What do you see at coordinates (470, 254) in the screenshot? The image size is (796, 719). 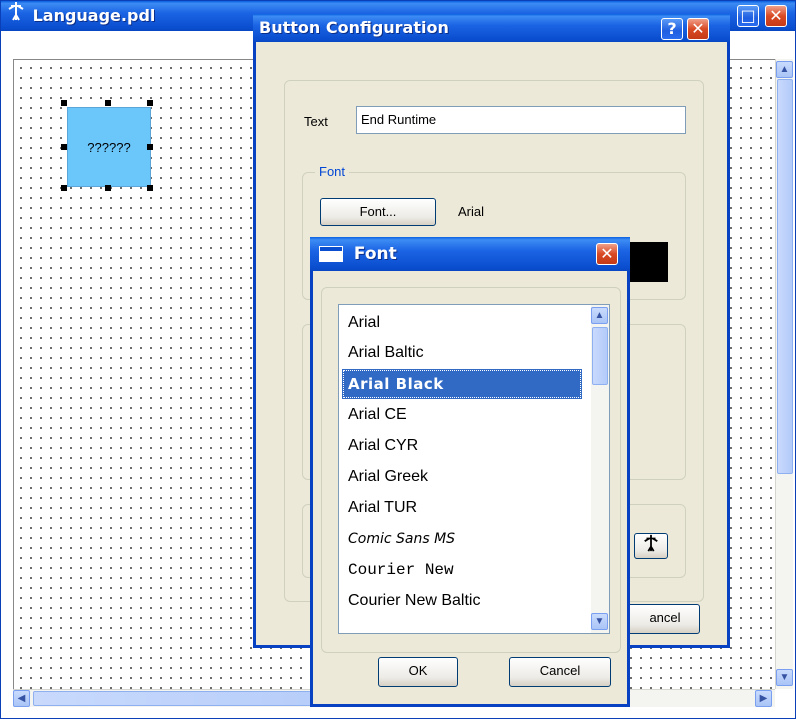 I see `font-titlebar: Font ✕` at bounding box center [470, 254].